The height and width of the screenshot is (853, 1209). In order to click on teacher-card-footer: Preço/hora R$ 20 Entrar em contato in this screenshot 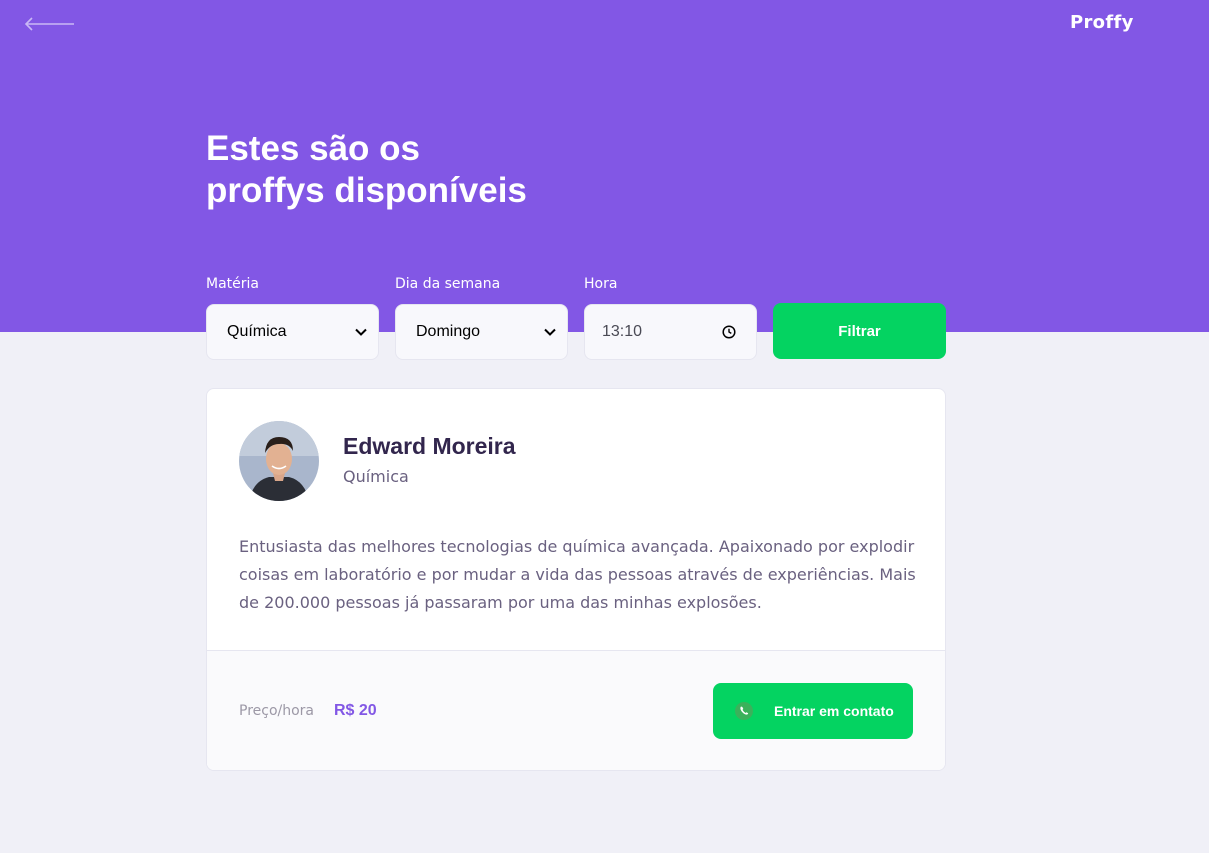, I will do `click(576, 710)`.